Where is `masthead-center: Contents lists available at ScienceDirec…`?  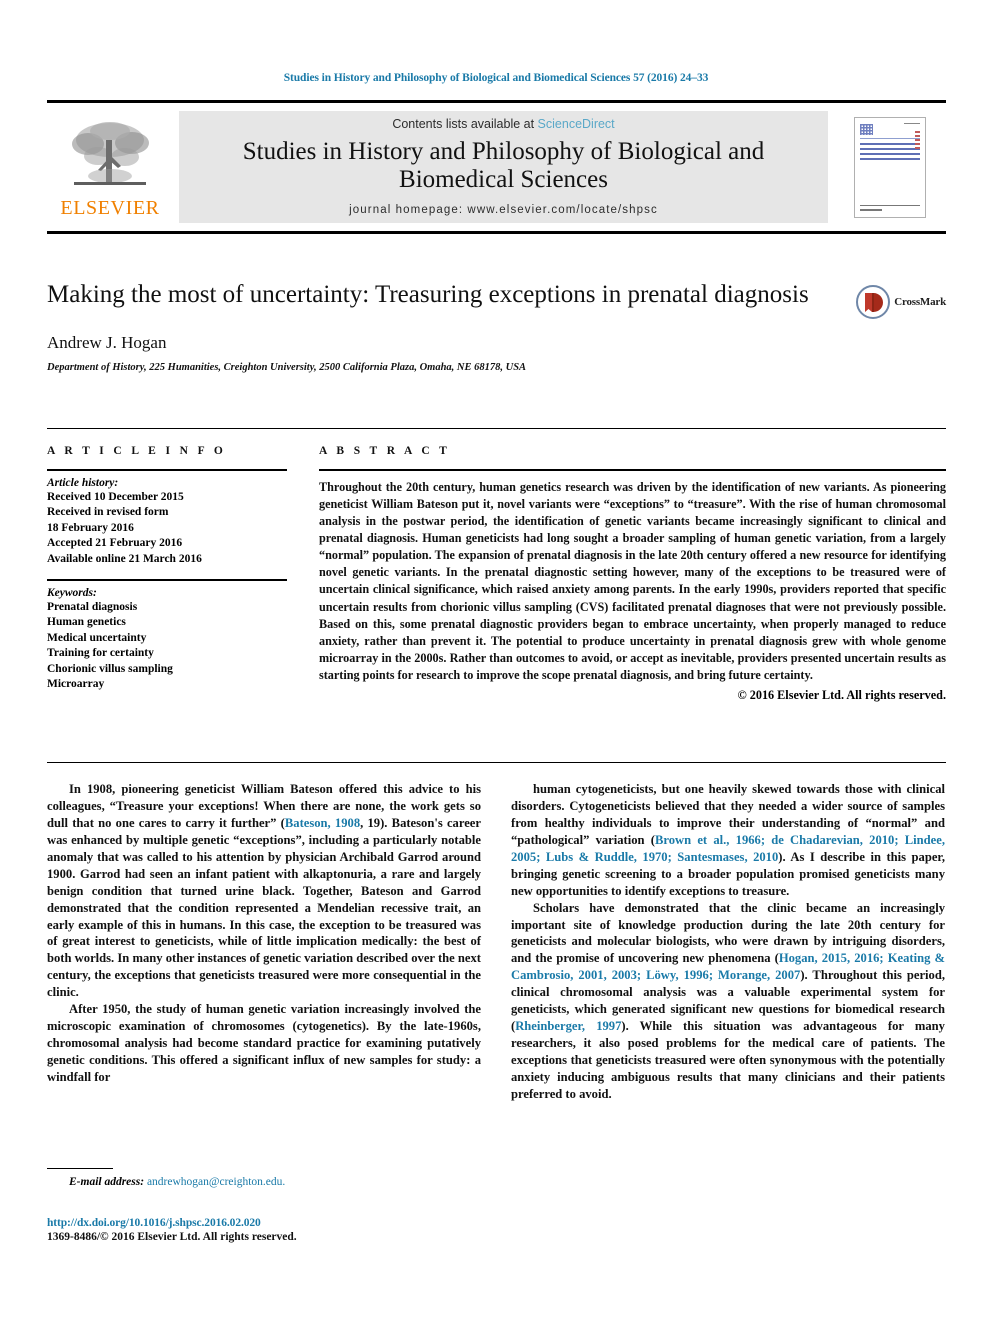 masthead-center: Contents lists available at ScienceDirec… is located at coordinates (503, 167).